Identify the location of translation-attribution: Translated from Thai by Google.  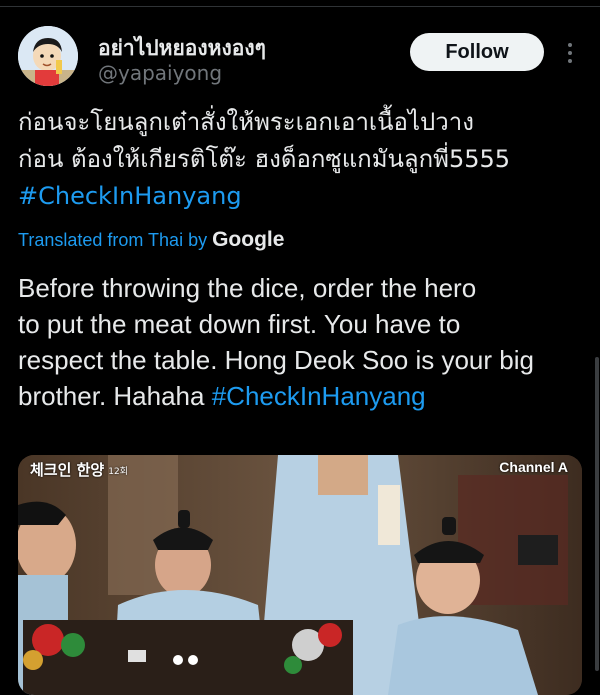
(151, 240).